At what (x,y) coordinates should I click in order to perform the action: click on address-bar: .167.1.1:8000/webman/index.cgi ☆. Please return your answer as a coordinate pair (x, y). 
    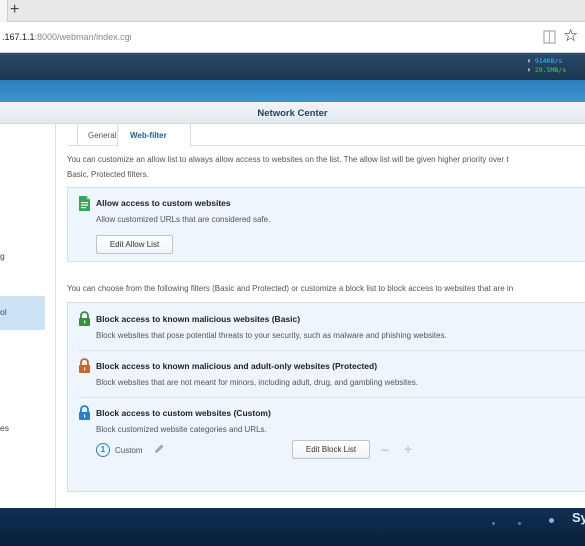
    Looking at the image, I should click on (292, 37).